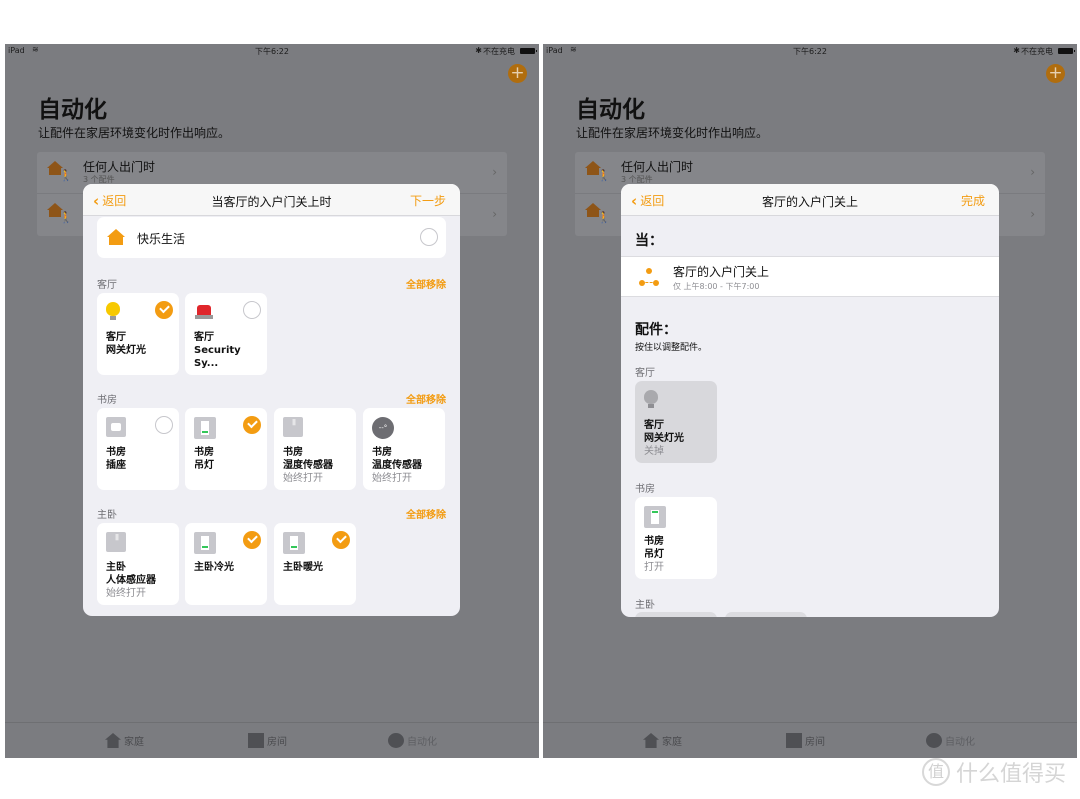 This screenshot has height=799, width=1080. Describe the element at coordinates (138, 334) in the screenshot. I see `accessory-tile: 客厅 网关灯光` at that location.